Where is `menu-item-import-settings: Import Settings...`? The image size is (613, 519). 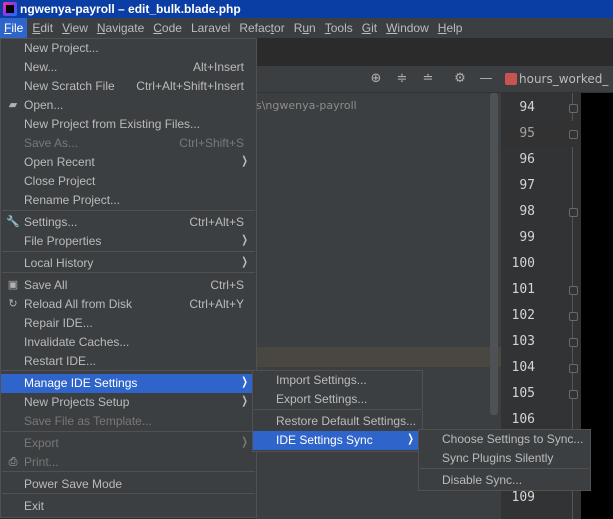 menu-item-import-settings: Import Settings... is located at coordinates (337, 380).